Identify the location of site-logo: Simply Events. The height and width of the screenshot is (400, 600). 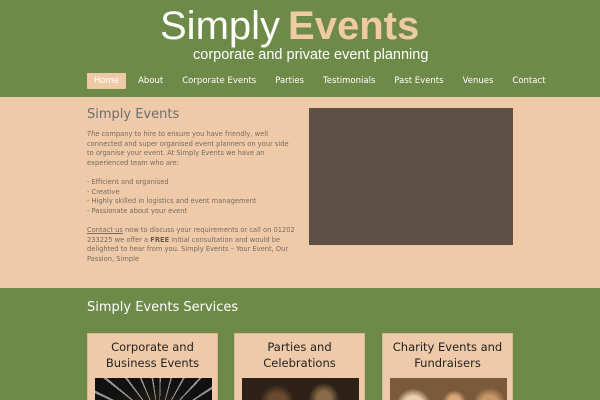
(289, 26).